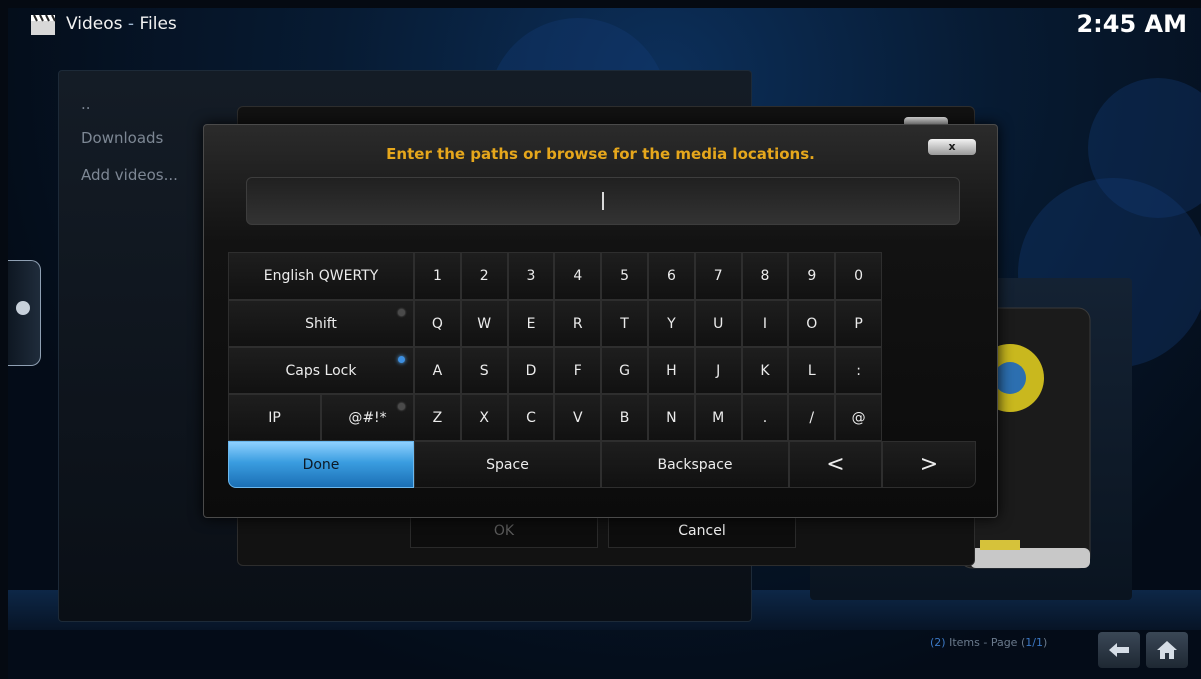 This screenshot has width=1201, height=679. I want to click on shift-label: Shift, so click(321, 323).